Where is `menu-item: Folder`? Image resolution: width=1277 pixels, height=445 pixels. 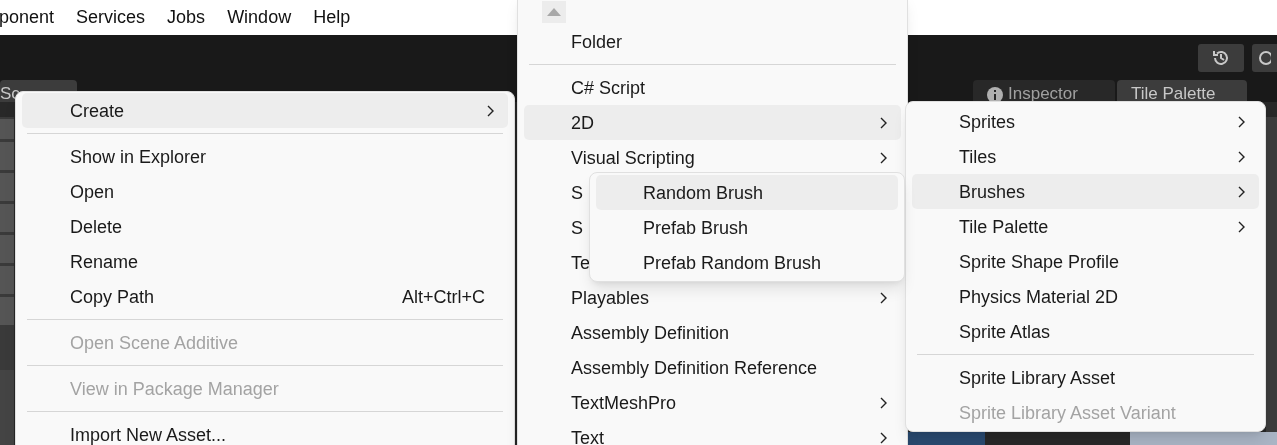 menu-item: Folder is located at coordinates (712, 41).